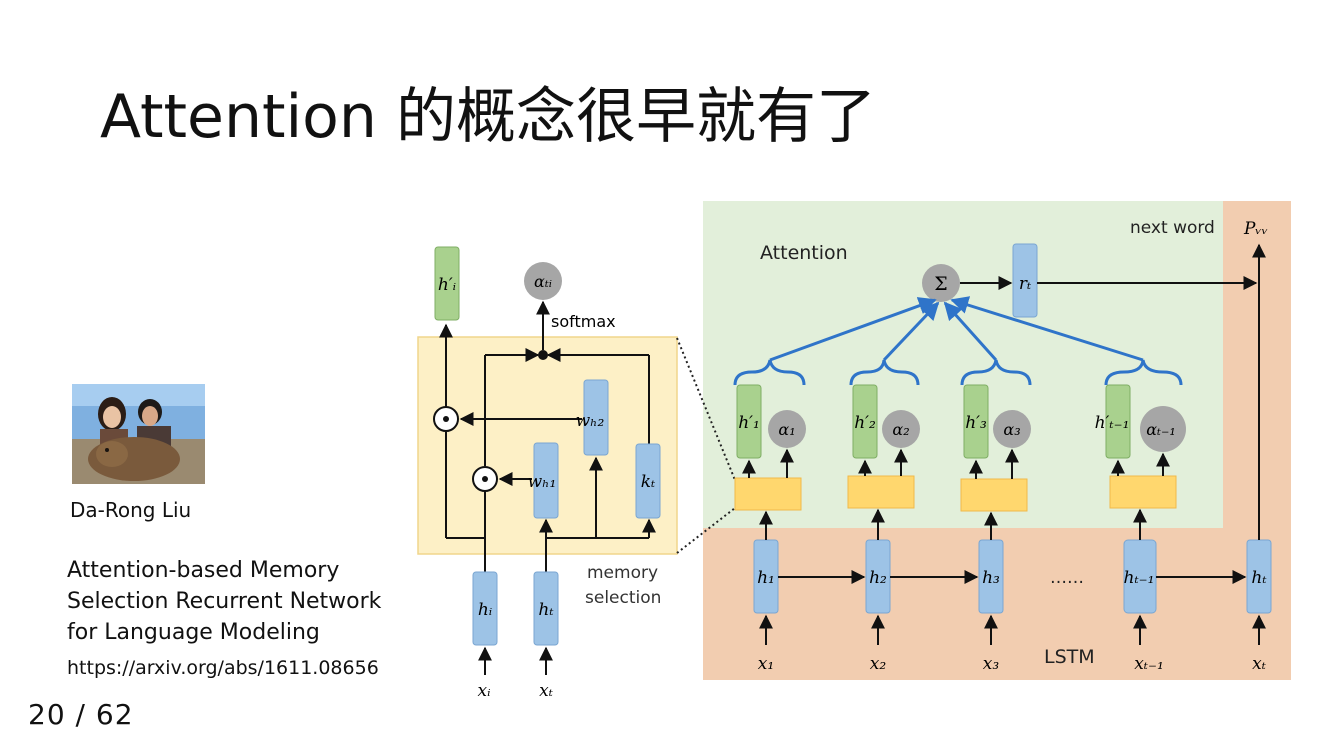 This screenshot has height=750, width=1334. Describe the element at coordinates (1011, 429) in the screenshot. I see `alpha3-label: α₃` at that location.